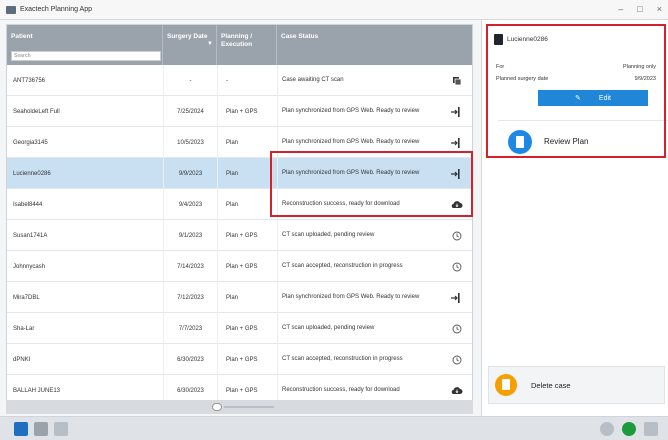 This screenshot has height=440, width=668. I want to click on surgery-date-cell: 9/1/2023, so click(190, 235).